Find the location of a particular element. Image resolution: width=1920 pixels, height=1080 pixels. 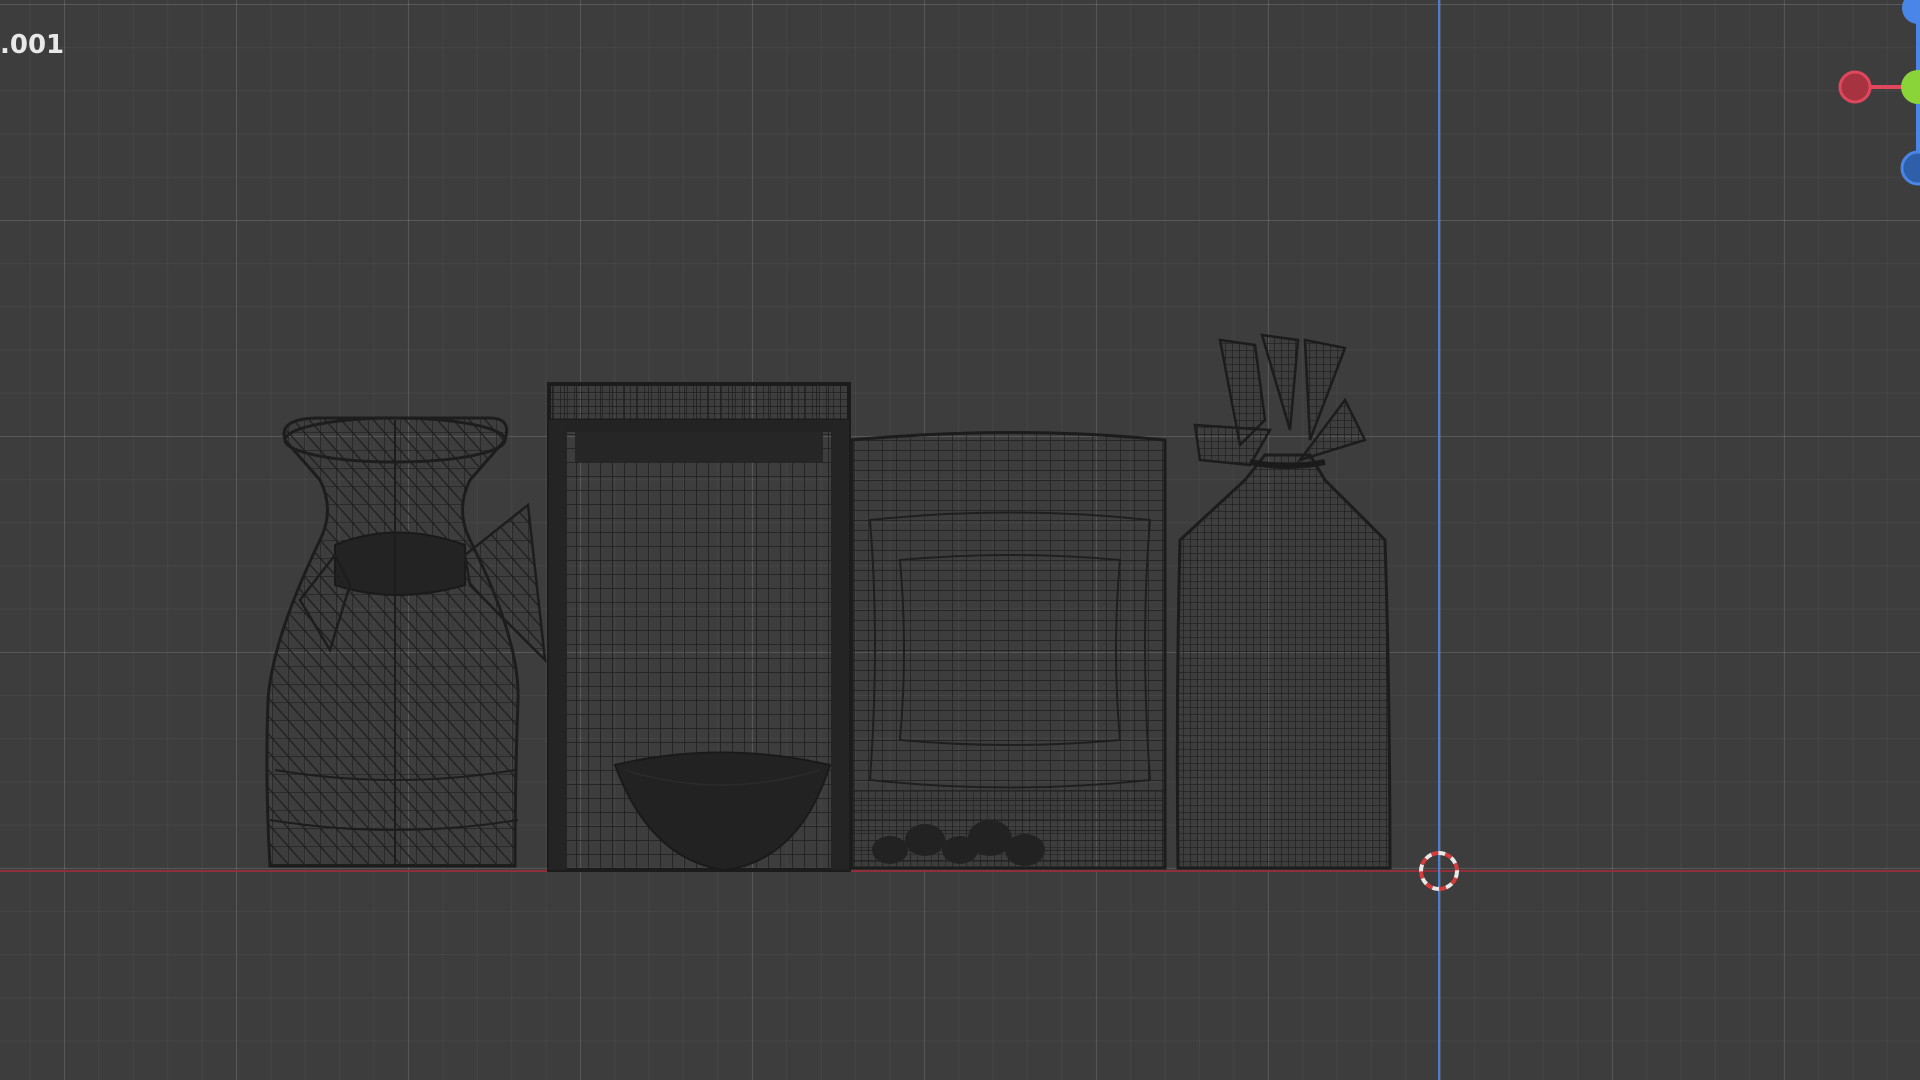

gizmo-neg-z-icon is located at coordinates (1910, 168).